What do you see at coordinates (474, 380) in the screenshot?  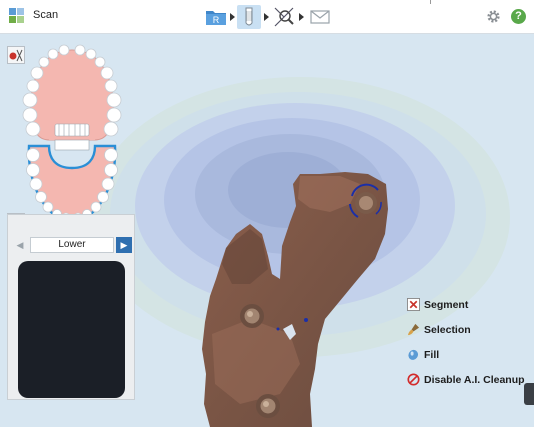 I see `disable-ai-cleanup-label: Disable A.I. Cleanup` at bounding box center [474, 380].